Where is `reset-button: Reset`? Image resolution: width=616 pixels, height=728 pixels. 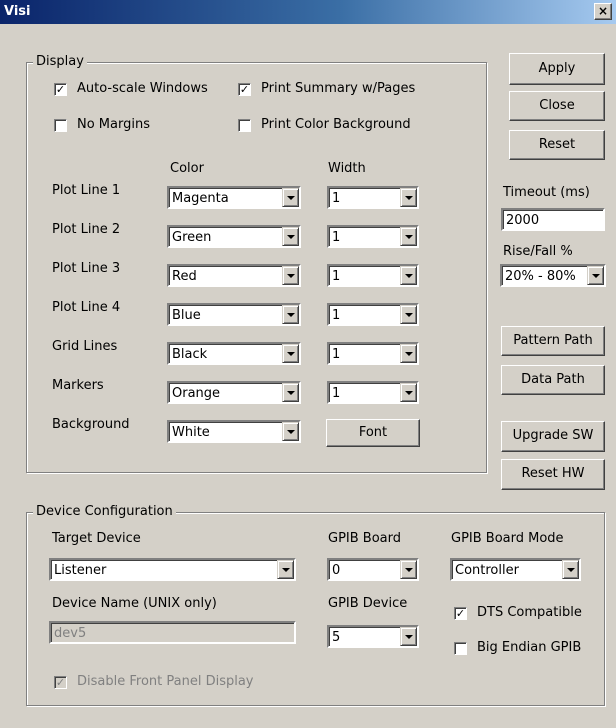
reset-button: Reset is located at coordinates (557, 145).